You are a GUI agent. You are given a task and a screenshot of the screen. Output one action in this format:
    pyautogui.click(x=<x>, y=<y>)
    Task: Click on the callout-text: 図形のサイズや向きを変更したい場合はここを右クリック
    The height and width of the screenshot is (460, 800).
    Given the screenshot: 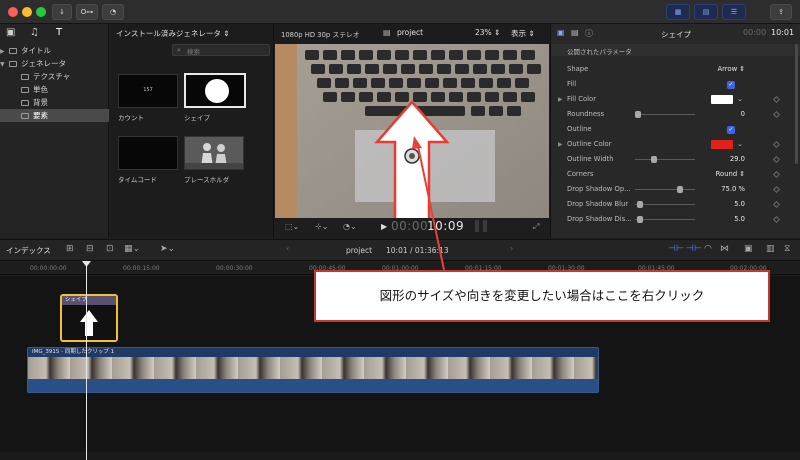 What is the action you would take?
    pyautogui.click(x=542, y=295)
    